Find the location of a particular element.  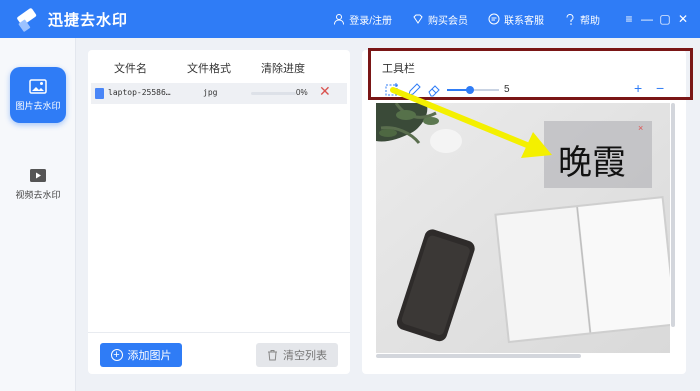

toolbar: 5 + − is located at coordinates (534, 89).